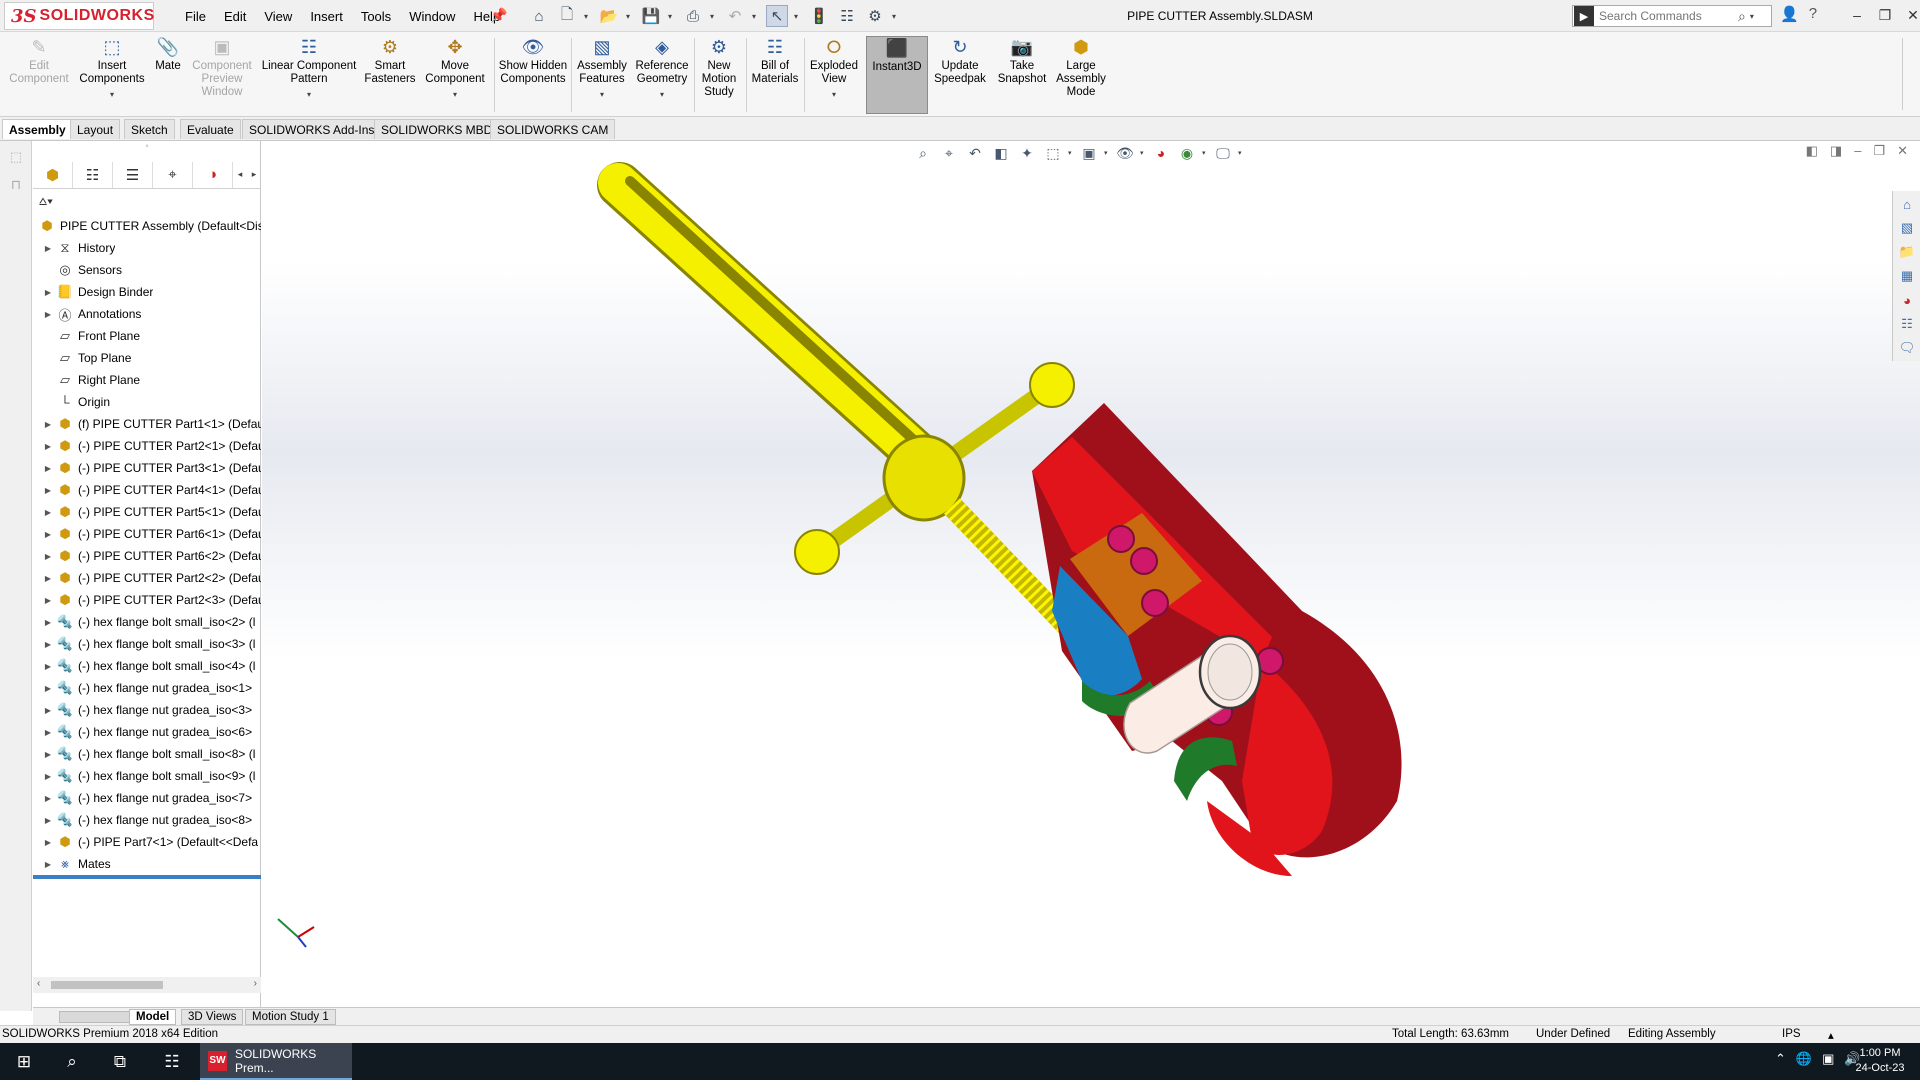 This screenshot has height=1080, width=1920. What do you see at coordinates (1813, 14) in the screenshot?
I see `help-icon: ?` at bounding box center [1813, 14].